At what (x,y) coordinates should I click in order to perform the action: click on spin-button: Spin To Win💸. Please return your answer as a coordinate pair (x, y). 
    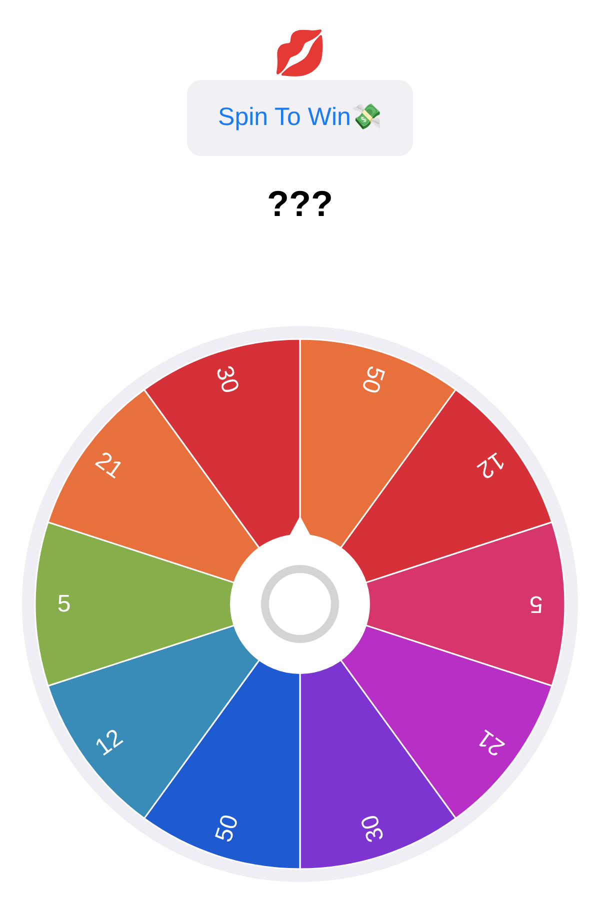
    Looking at the image, I should click on (300, 118).